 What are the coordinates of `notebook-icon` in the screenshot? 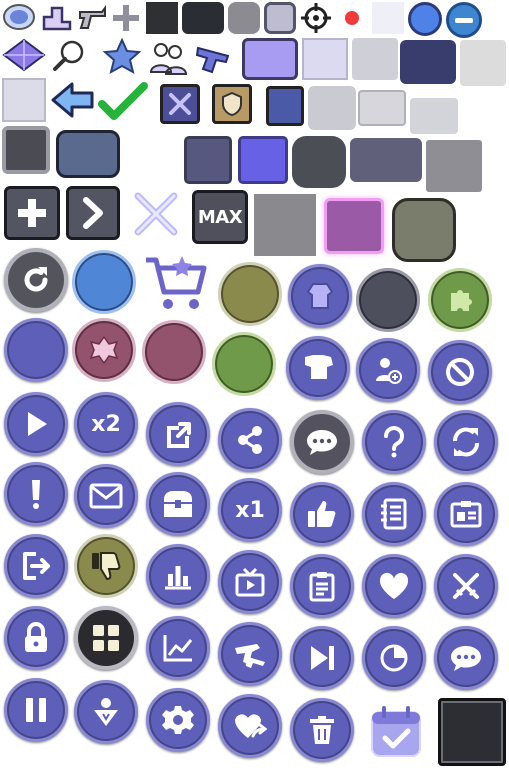 It's located at (394, 514).